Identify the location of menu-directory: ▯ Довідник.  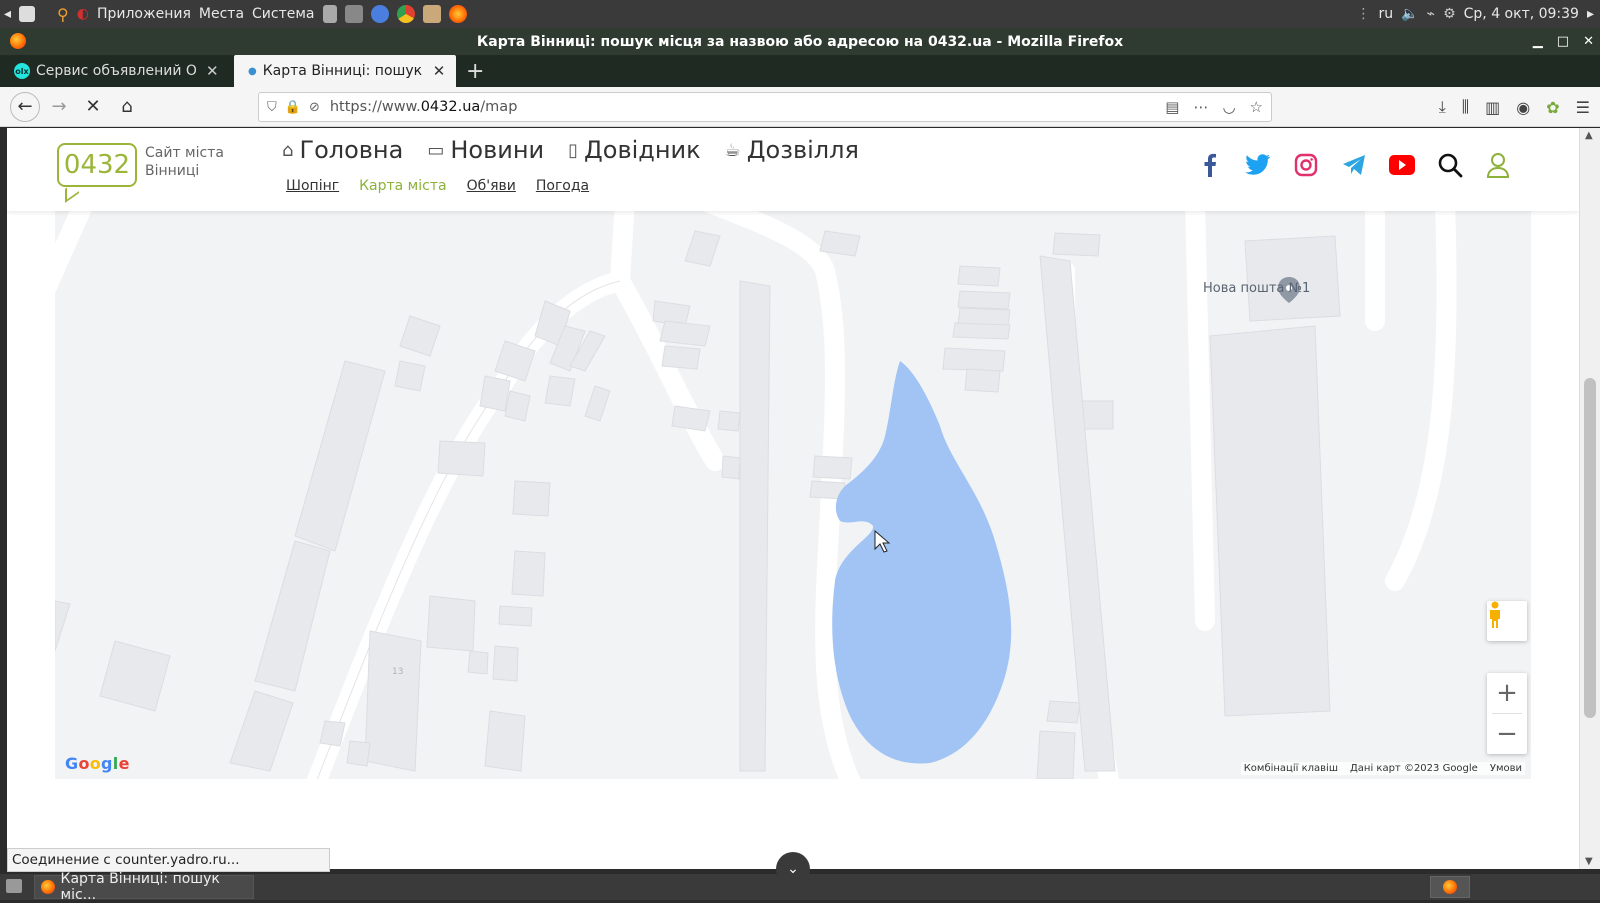
(634, 150).